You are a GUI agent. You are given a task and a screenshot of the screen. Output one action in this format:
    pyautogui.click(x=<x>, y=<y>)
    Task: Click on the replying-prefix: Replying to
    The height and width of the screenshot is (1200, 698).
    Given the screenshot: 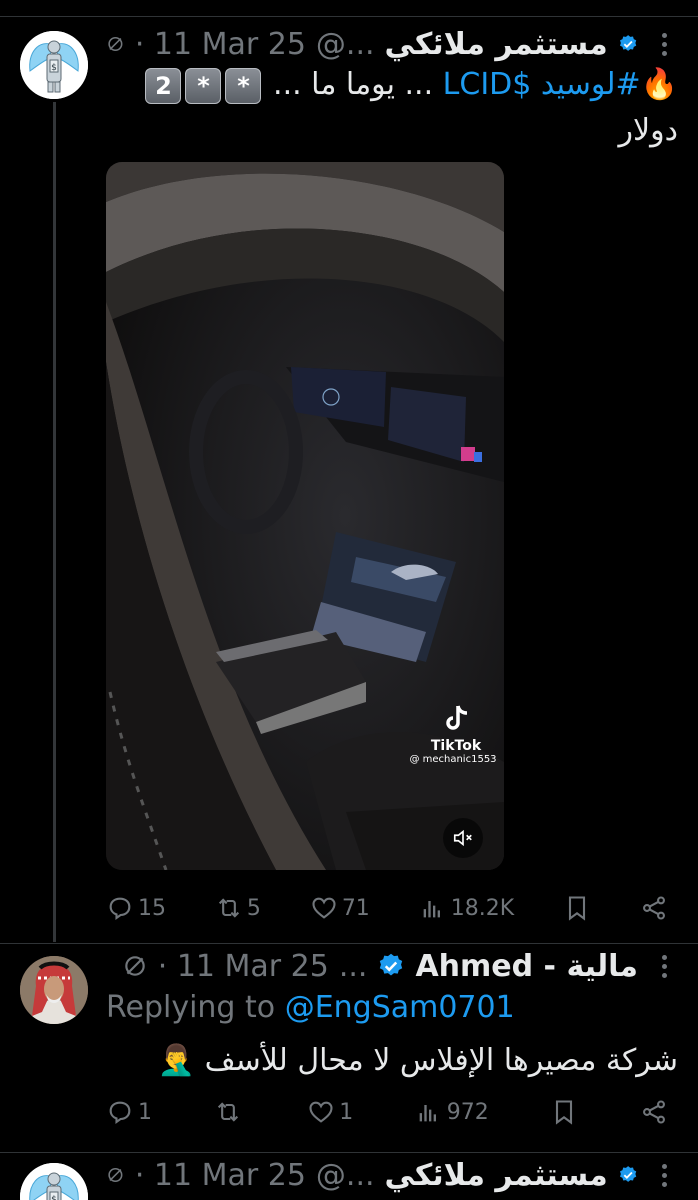 What is the action you would take?
    pyautogui.click(x=191, y=1007)
    